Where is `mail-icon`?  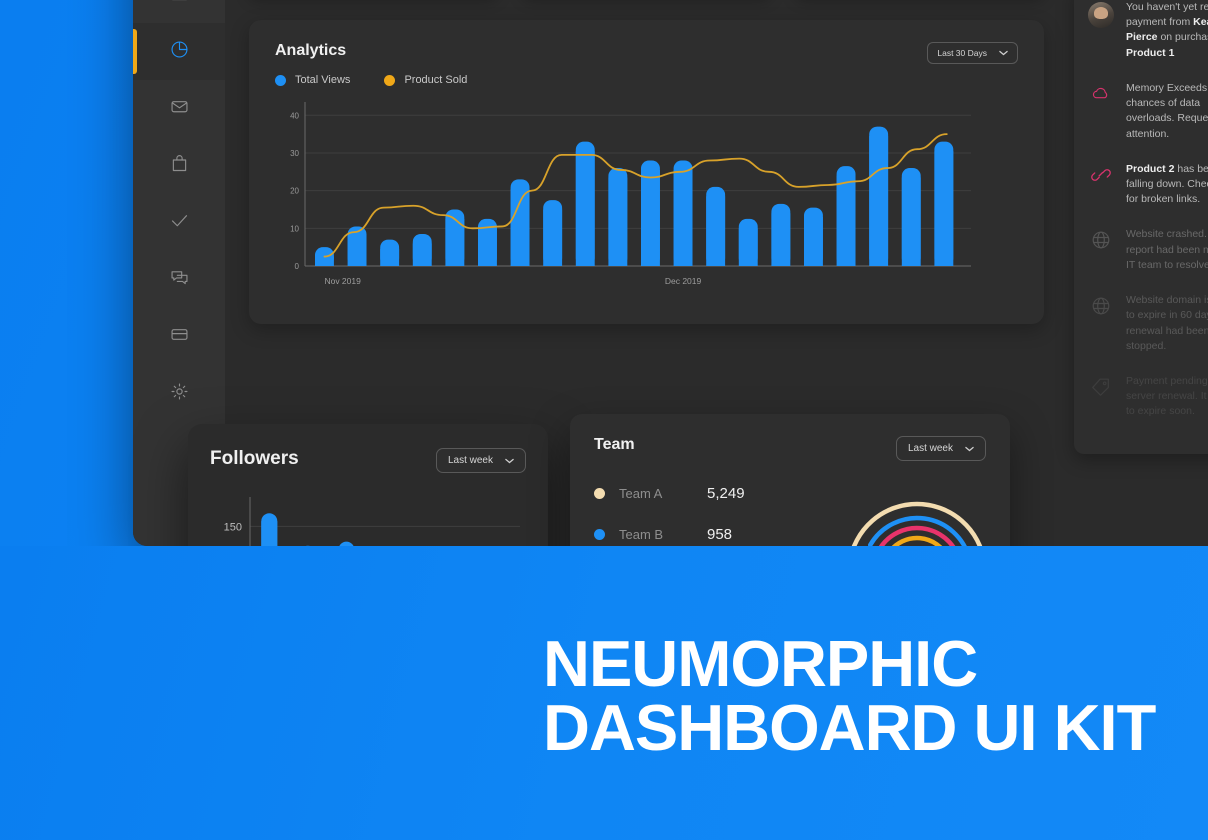
mail-icon is located at coordinates (179, 109).